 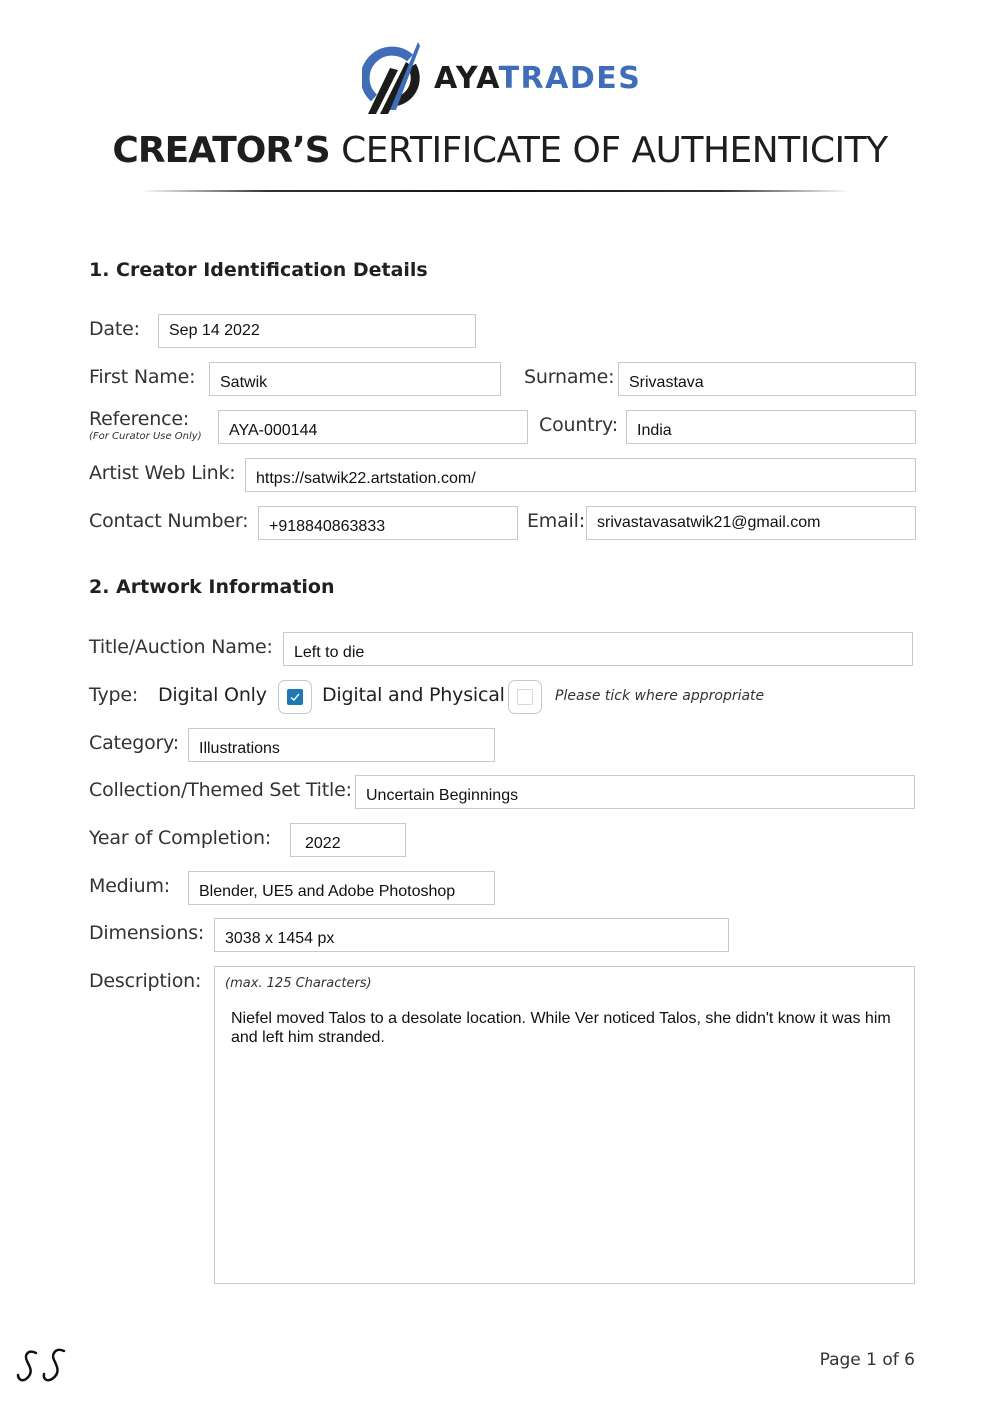 I want to click on category-field: Illustrations, so click(x=341, y=745).